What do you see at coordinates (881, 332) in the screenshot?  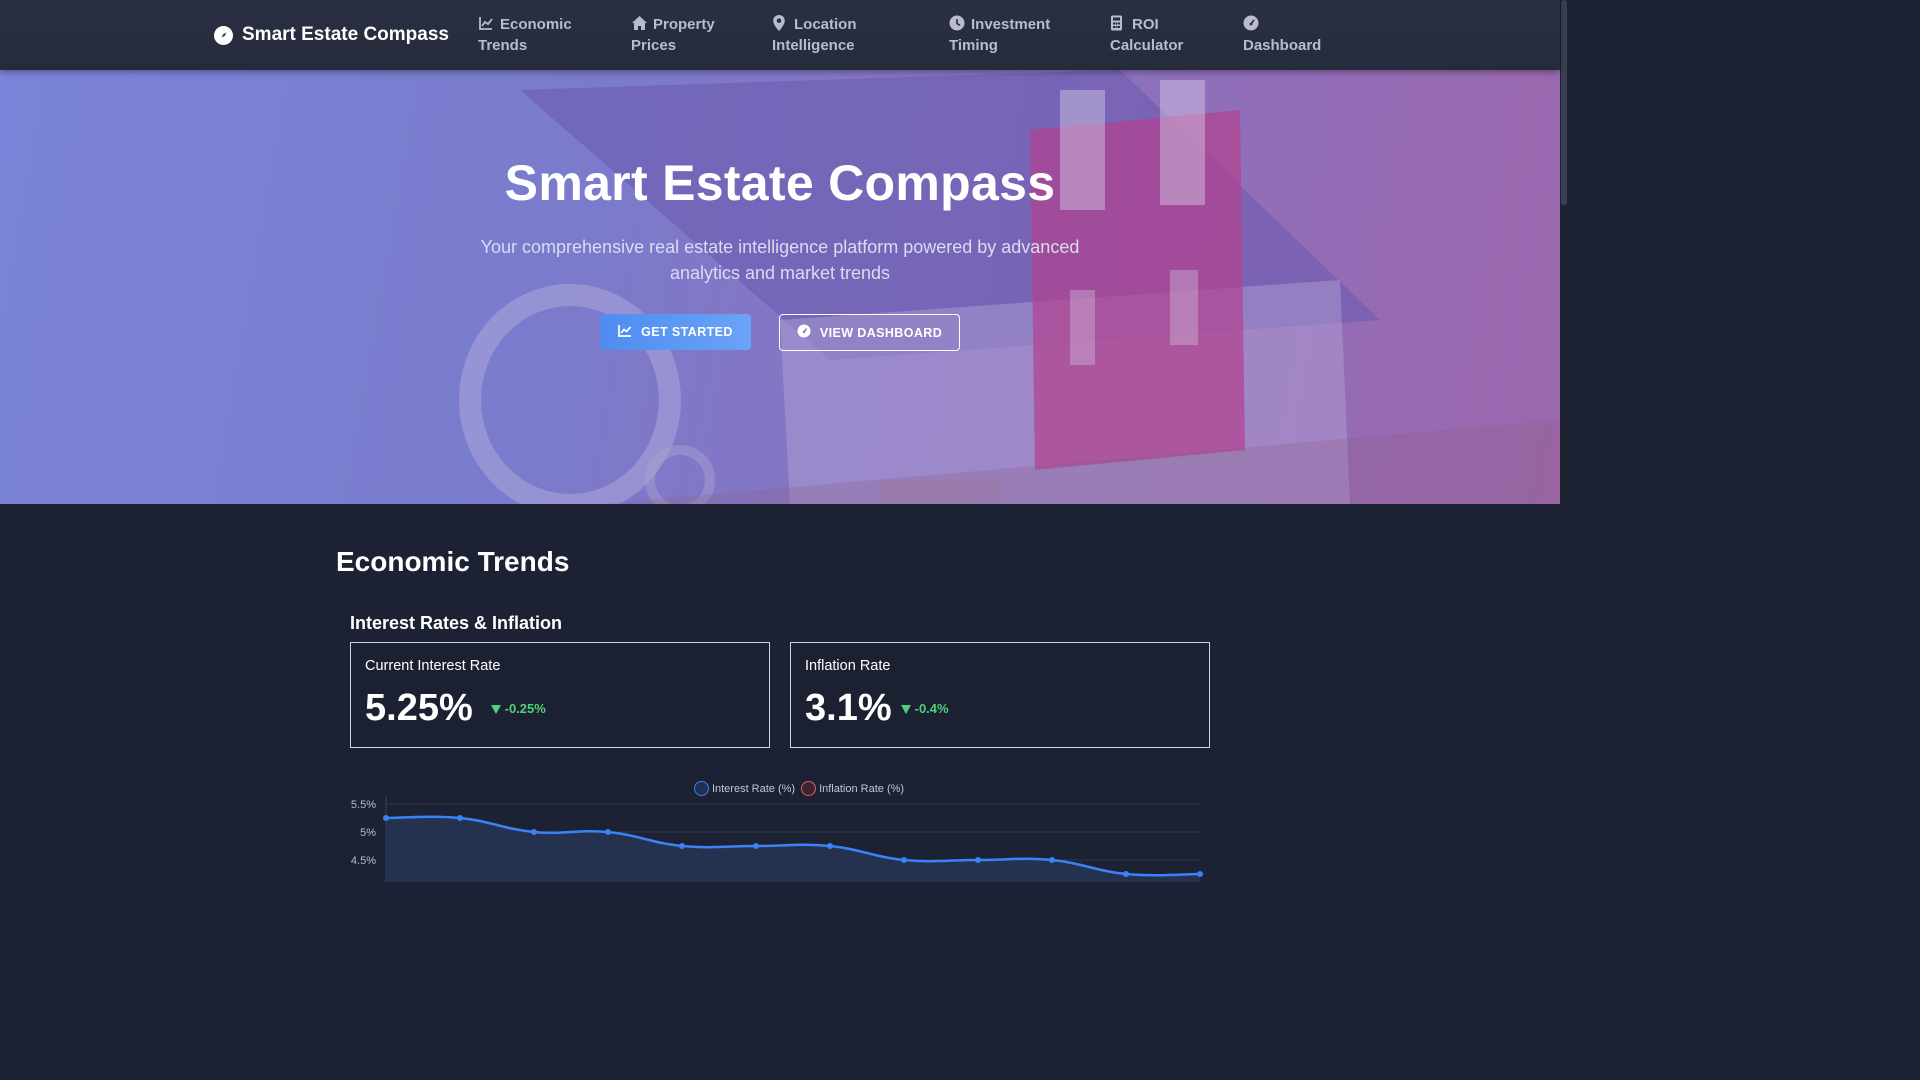 I see `view-dashboard-label: VIEW DASHBOARD` at bounding box center [881, 332].